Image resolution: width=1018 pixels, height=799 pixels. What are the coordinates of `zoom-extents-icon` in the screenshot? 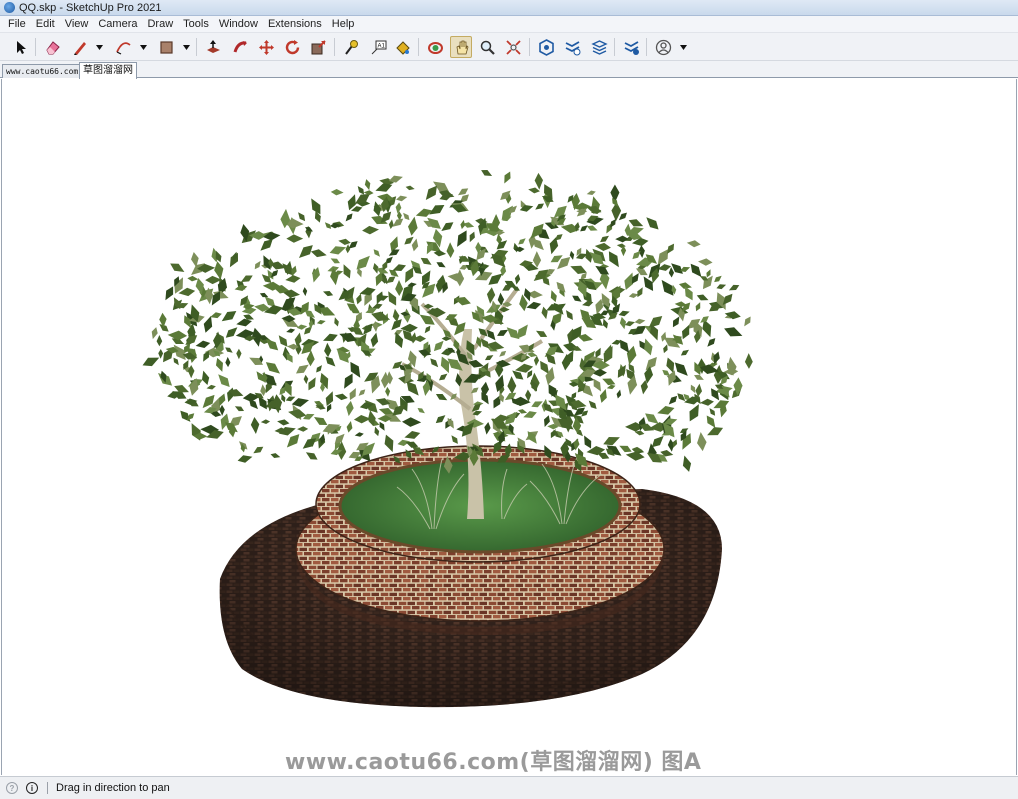 It's located at (513, 47).